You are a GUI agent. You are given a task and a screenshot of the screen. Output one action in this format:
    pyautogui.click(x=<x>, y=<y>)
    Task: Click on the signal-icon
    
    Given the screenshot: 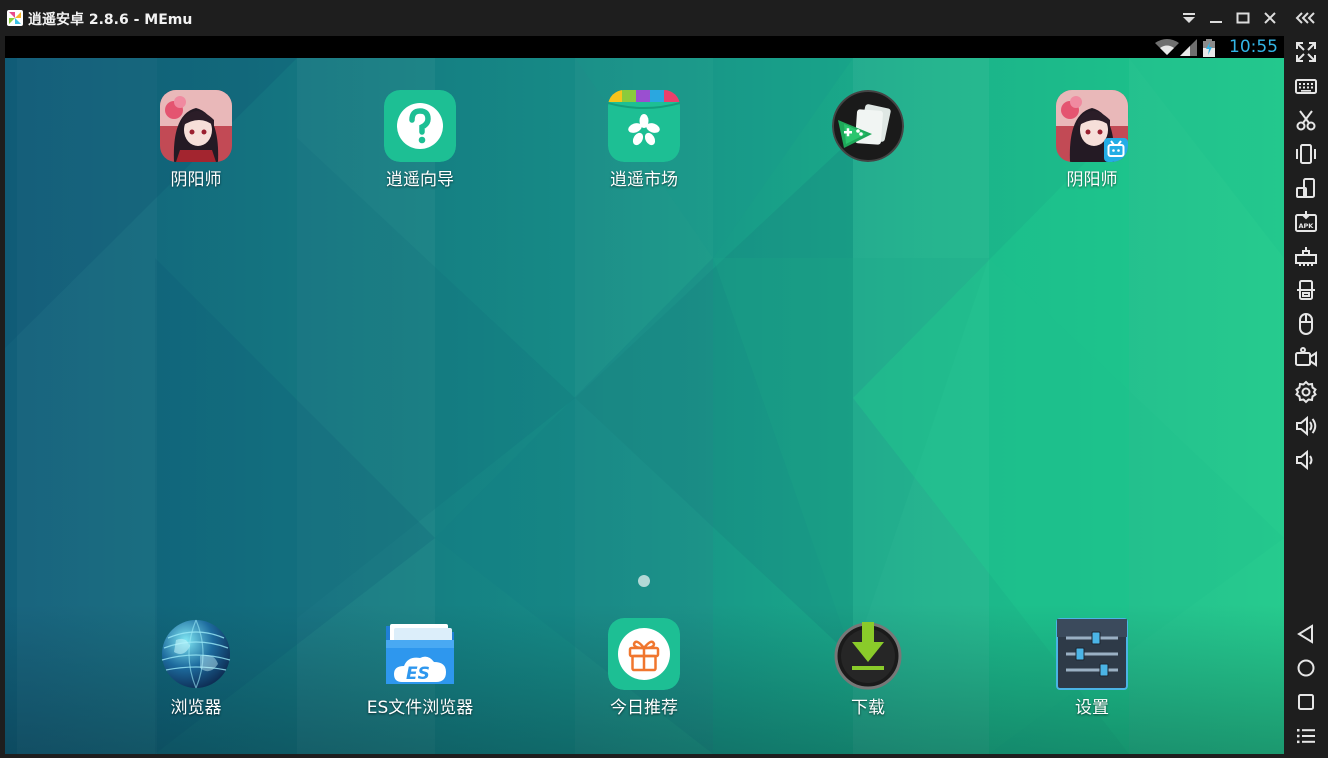 What is the action you would take?
    pyautogui.click(x=1188, y=47)
    